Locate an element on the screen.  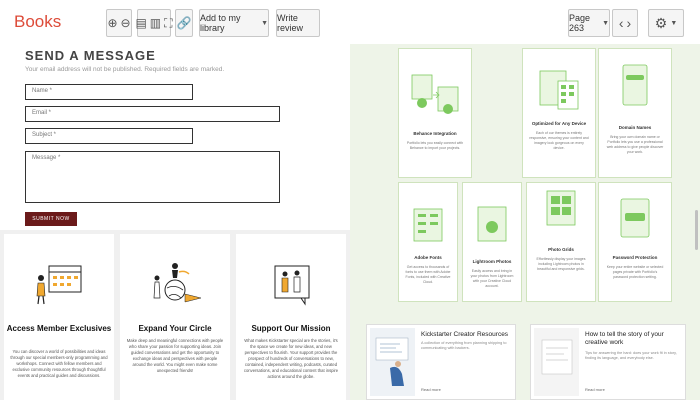
fullscreen-icon: ⛶ is located at coordinates (168, 23).